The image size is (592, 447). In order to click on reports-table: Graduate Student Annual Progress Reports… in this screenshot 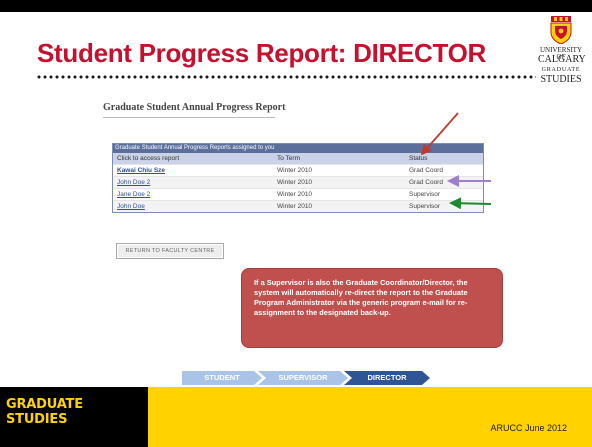, I will do `click(298, 178)`.